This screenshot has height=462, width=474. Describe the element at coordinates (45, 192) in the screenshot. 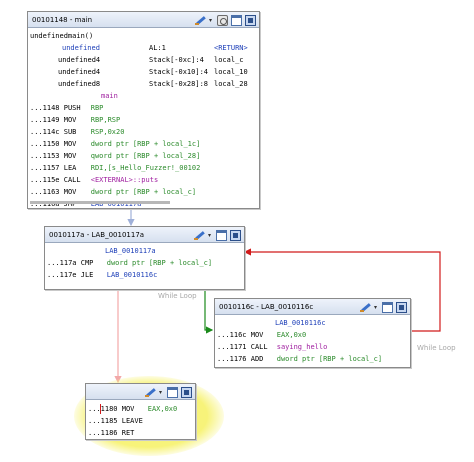

I see `instr-address: ...1163` at that location.